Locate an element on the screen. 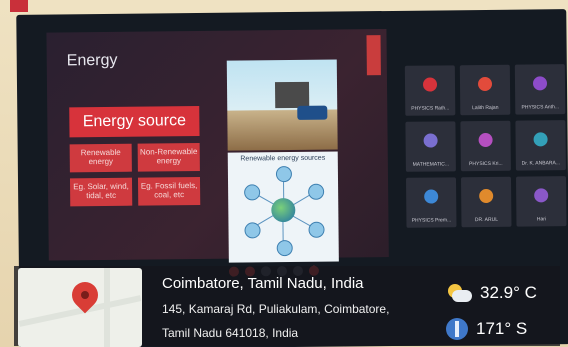  map-road is located at coordinates (107, 307).